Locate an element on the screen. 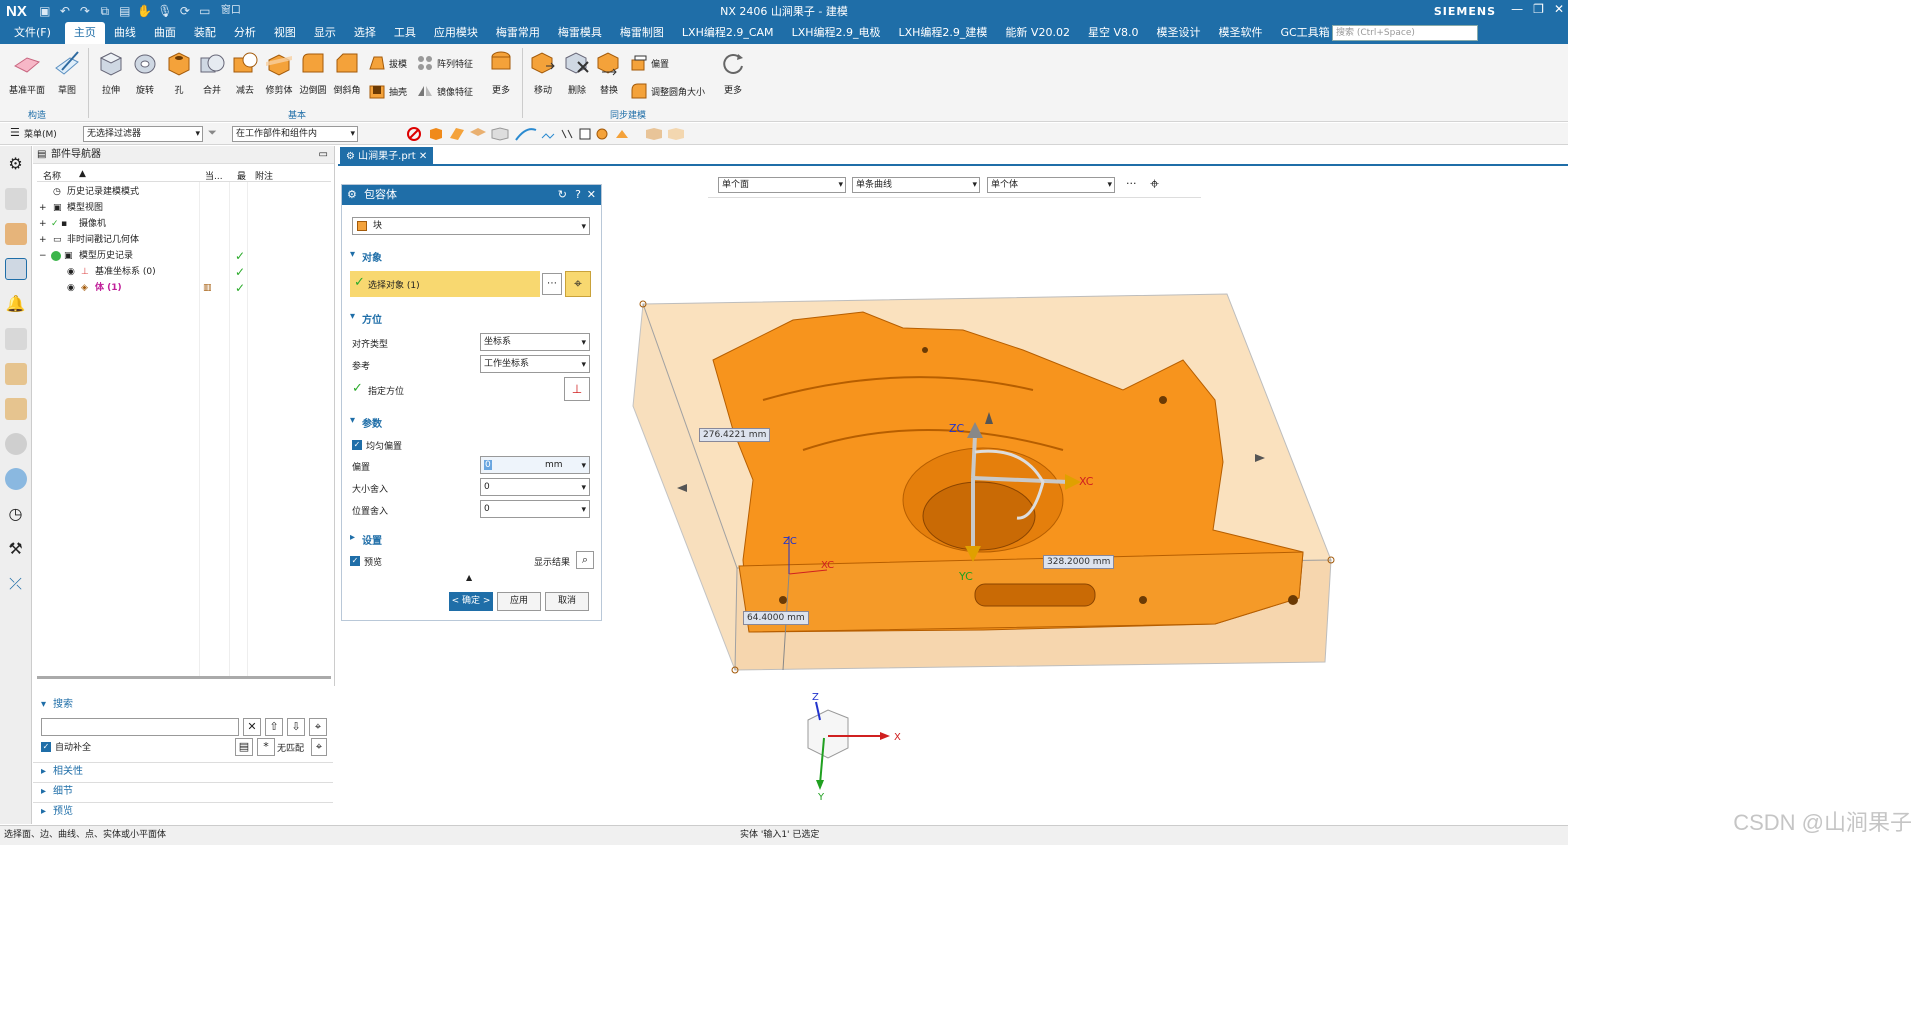  dimension-label-height: 64.4000 mm is located at coordinates (776, 618).